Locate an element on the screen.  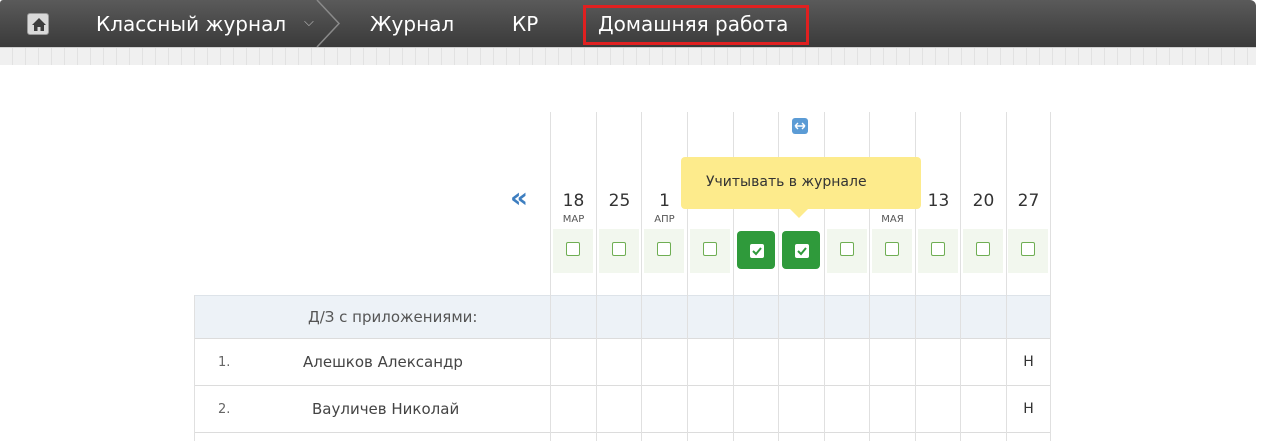
tooltip-text: Учитывать в журнале is located at coordinates (786, 182).